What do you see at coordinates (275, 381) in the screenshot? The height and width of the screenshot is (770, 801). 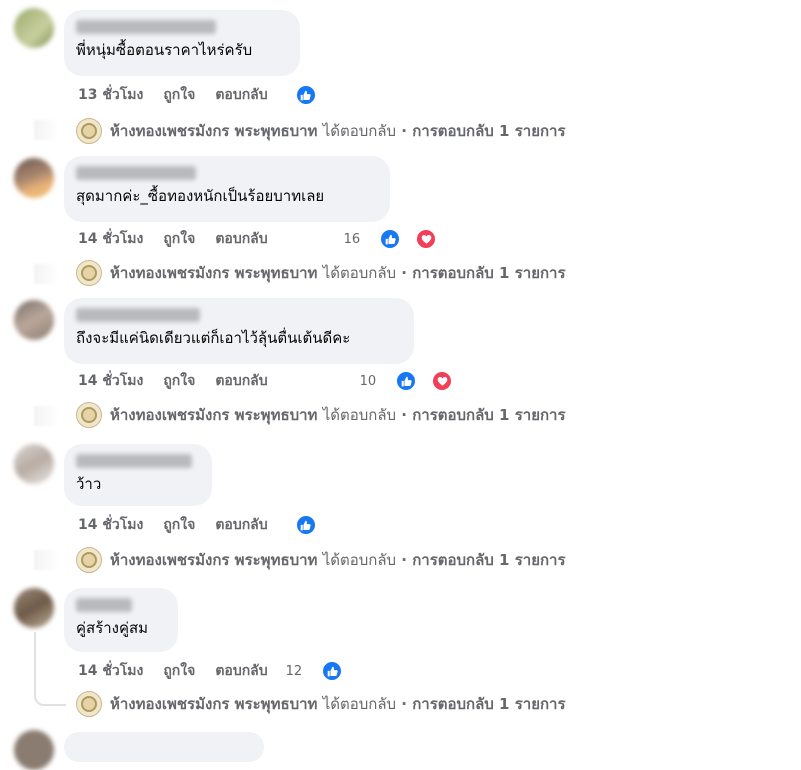 I see `comment-actions: 14 ชั่วโมง ถูกใจ ตอบกลับ 10` at bounding box center [275, 381].